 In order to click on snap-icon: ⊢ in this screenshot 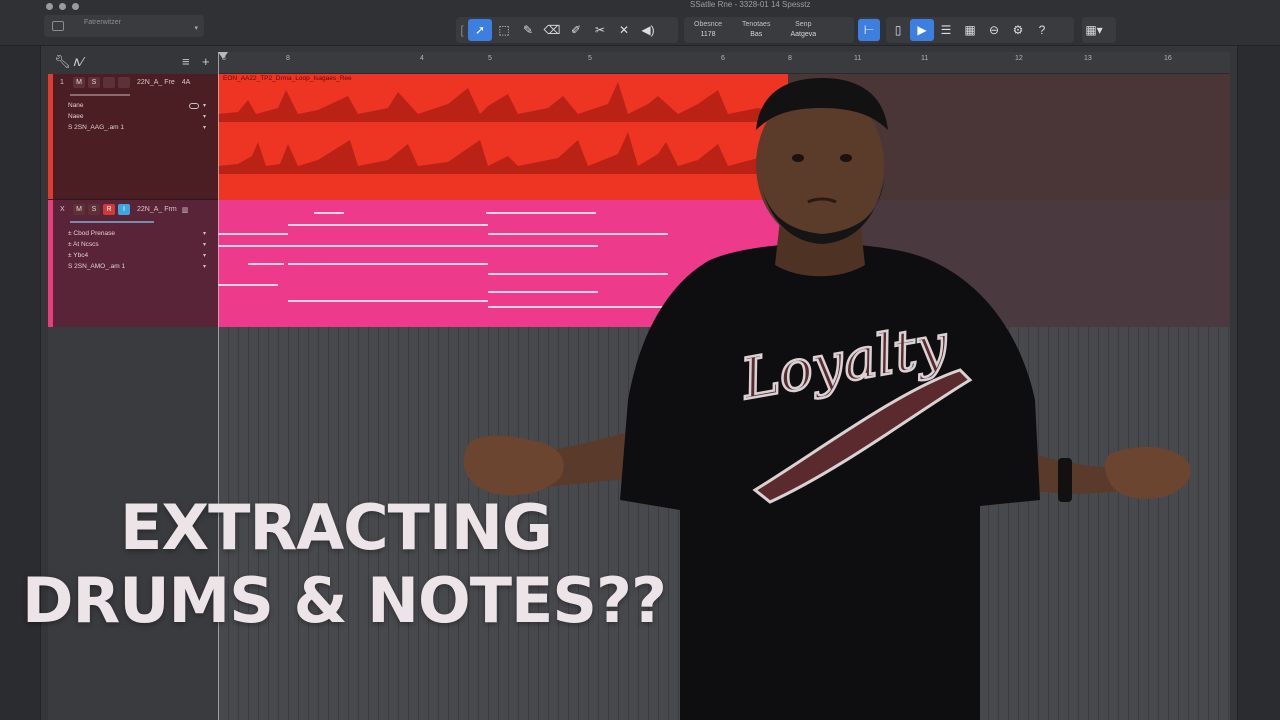, I will do `click(869, 30)`.